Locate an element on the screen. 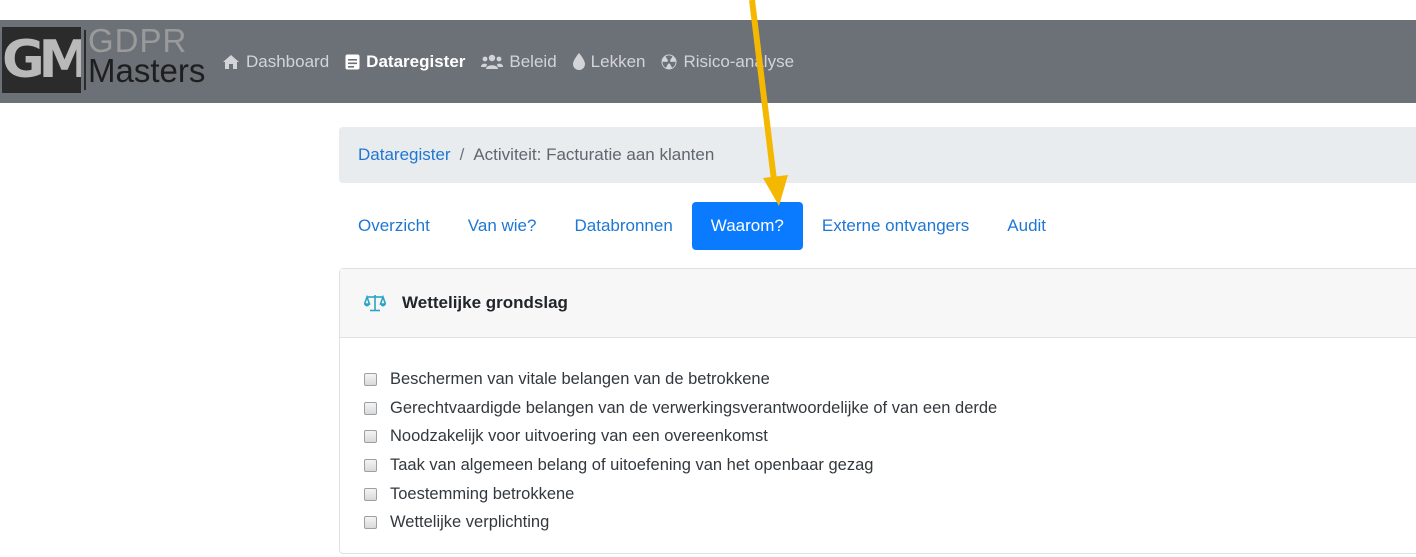 The height and width of the screenshot is (557, 1416). option-row: Toestemming betrokkene is located at coordinates (680, 494).